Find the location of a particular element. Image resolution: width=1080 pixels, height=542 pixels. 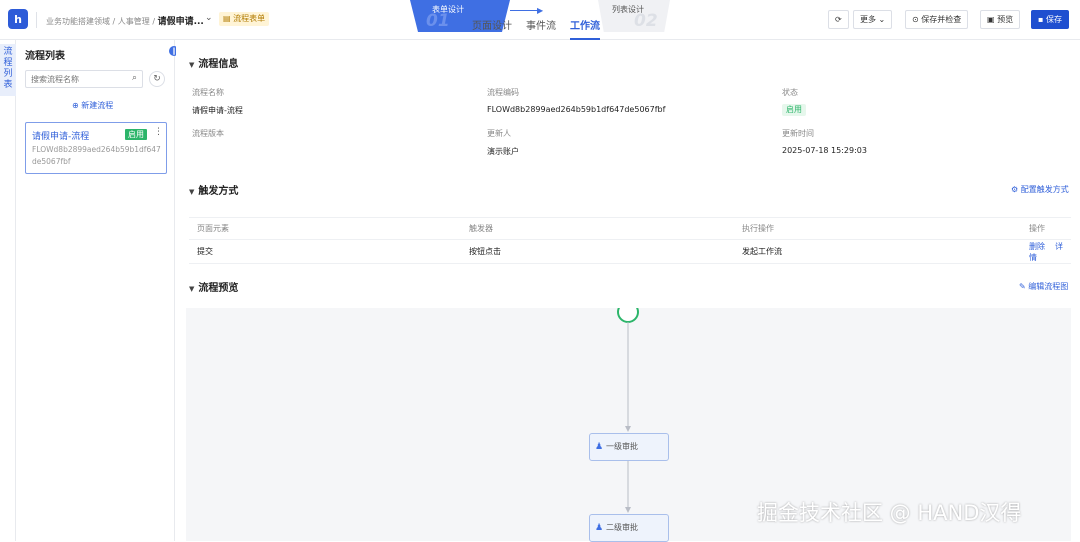

preview-button: ▣ 预览 is located at coordinates (1000, 19).